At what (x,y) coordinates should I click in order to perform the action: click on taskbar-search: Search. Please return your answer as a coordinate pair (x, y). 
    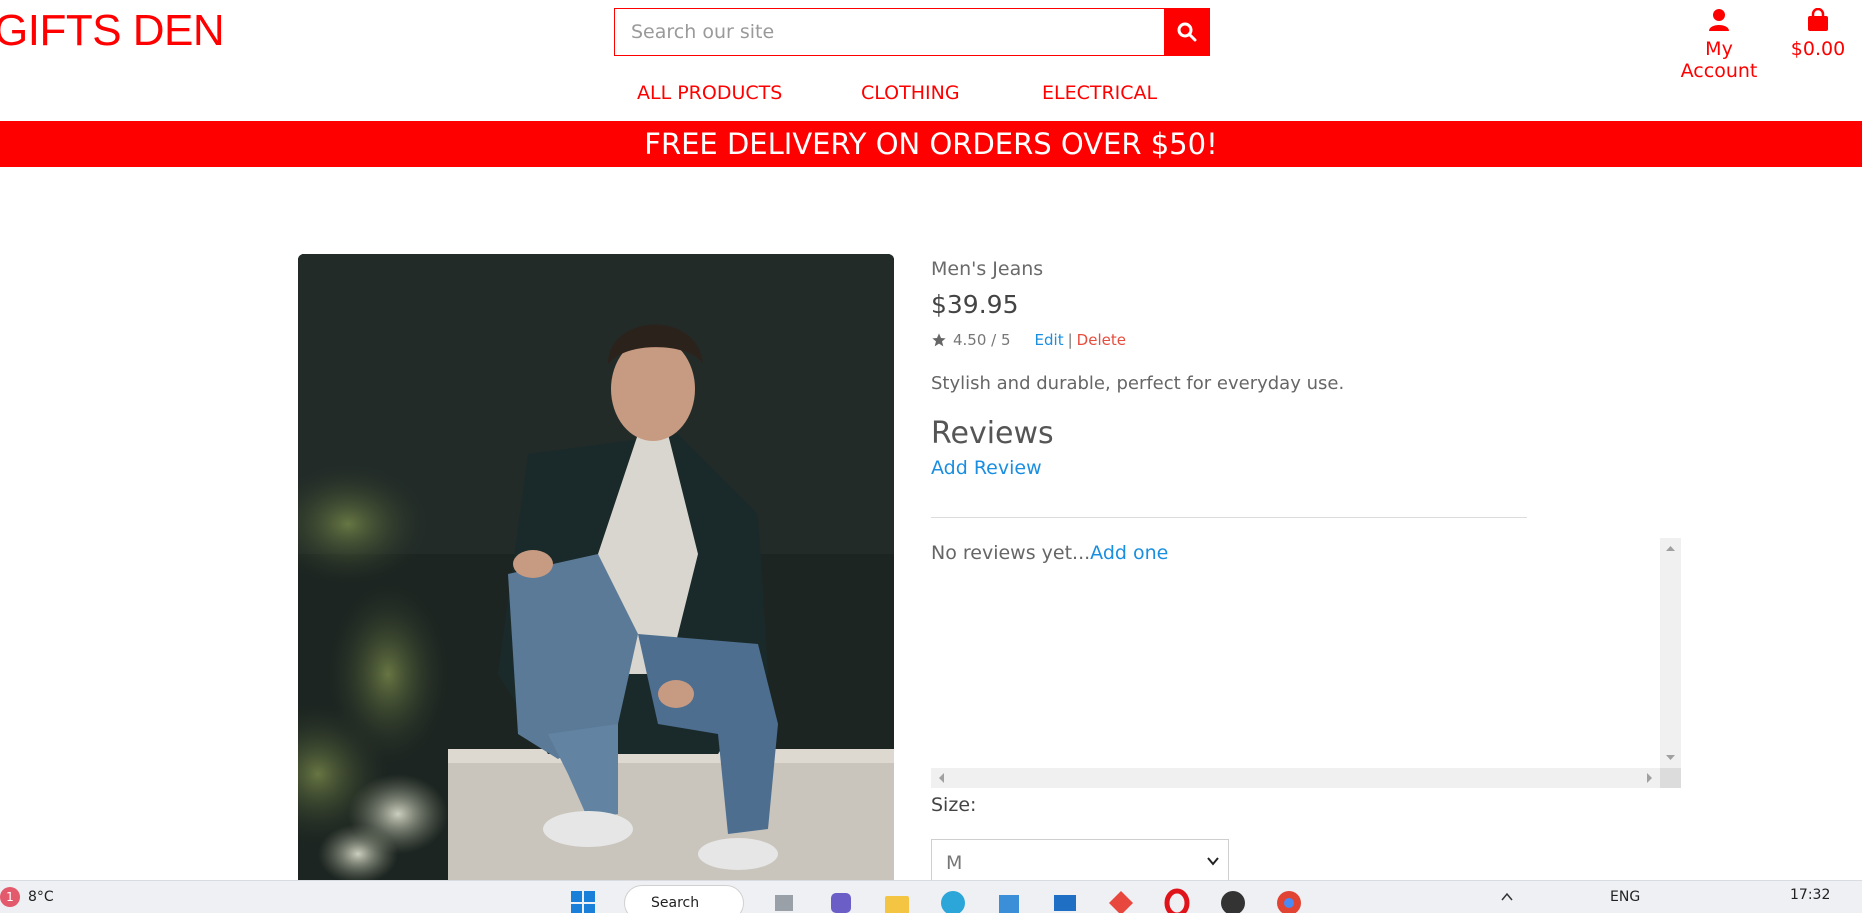
    Looking at the image, I should click on (684, 899).